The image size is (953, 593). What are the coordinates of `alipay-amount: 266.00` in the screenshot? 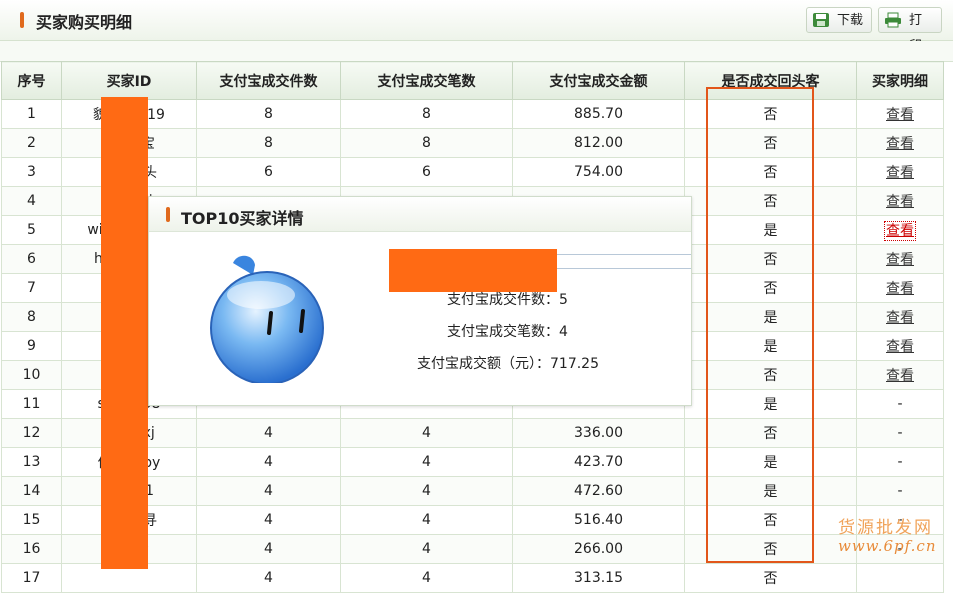 It's located at (598, 549).